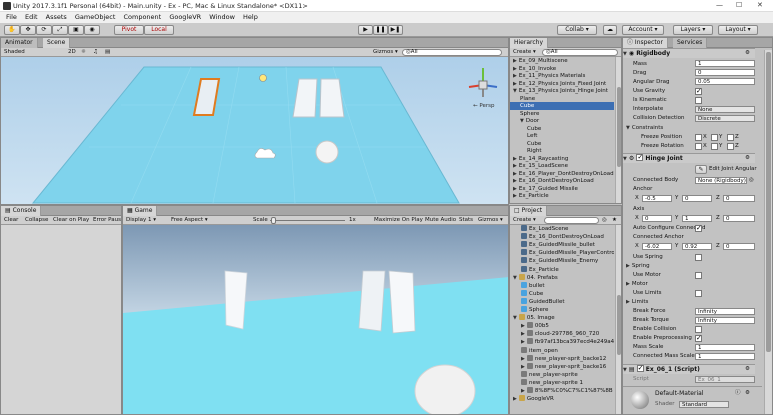 This screenshot has width=773, height=415. I want to click on local-toggle: Local, so click(159, 30).